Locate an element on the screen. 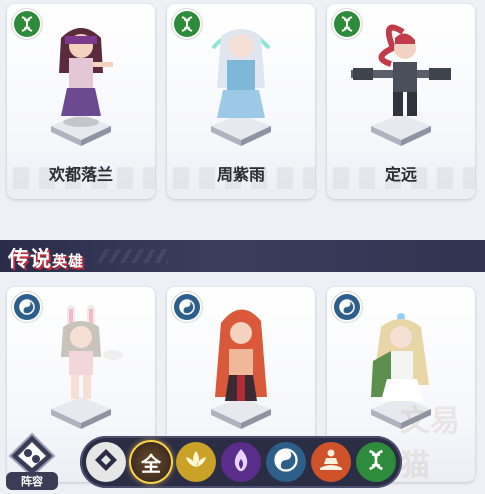 The image size is (485, 494). filter-yinyang is located at coordinates (286, 462).